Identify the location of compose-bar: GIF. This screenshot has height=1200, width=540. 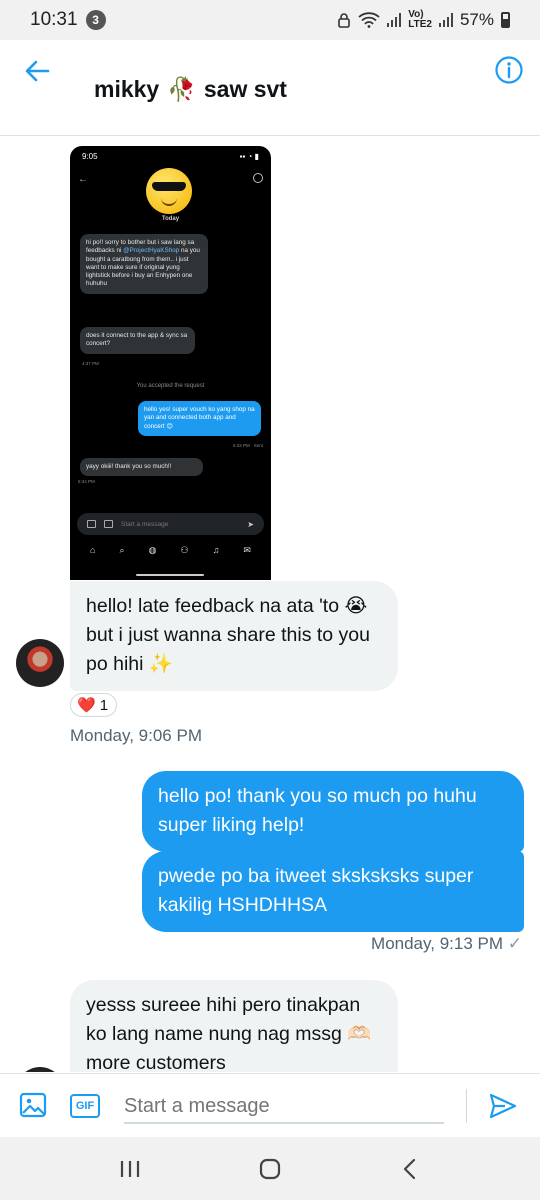
(270, 1105).